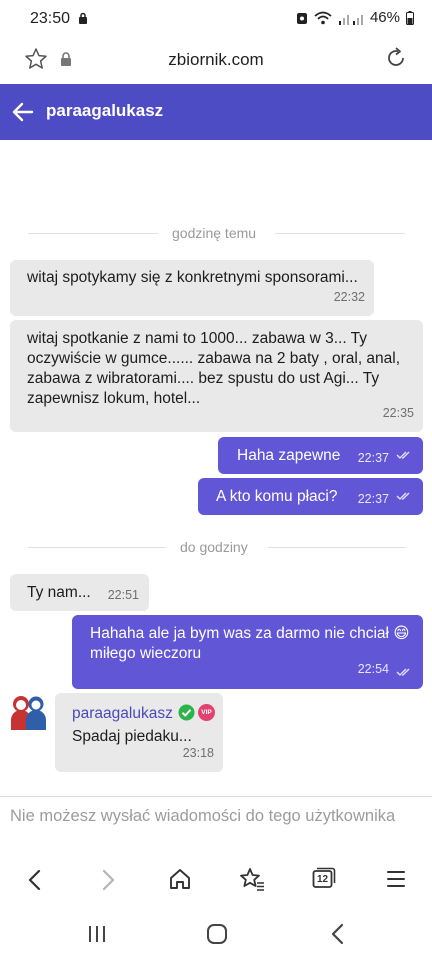 This screenshot has width=432, height=960. I want to click on tabs-button: 12, so click(324, 878).